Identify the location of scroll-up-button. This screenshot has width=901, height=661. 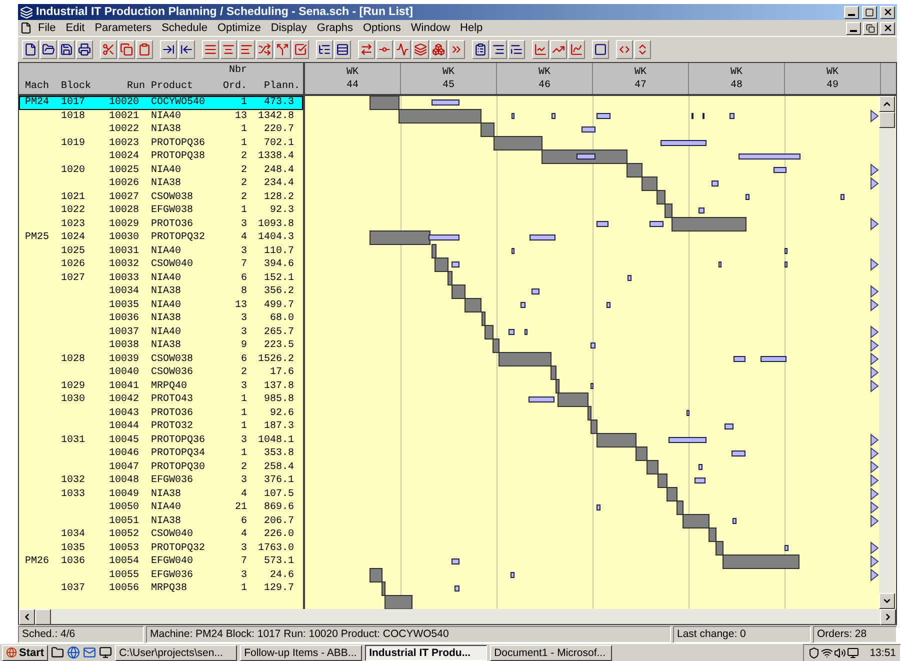
(887, 104).